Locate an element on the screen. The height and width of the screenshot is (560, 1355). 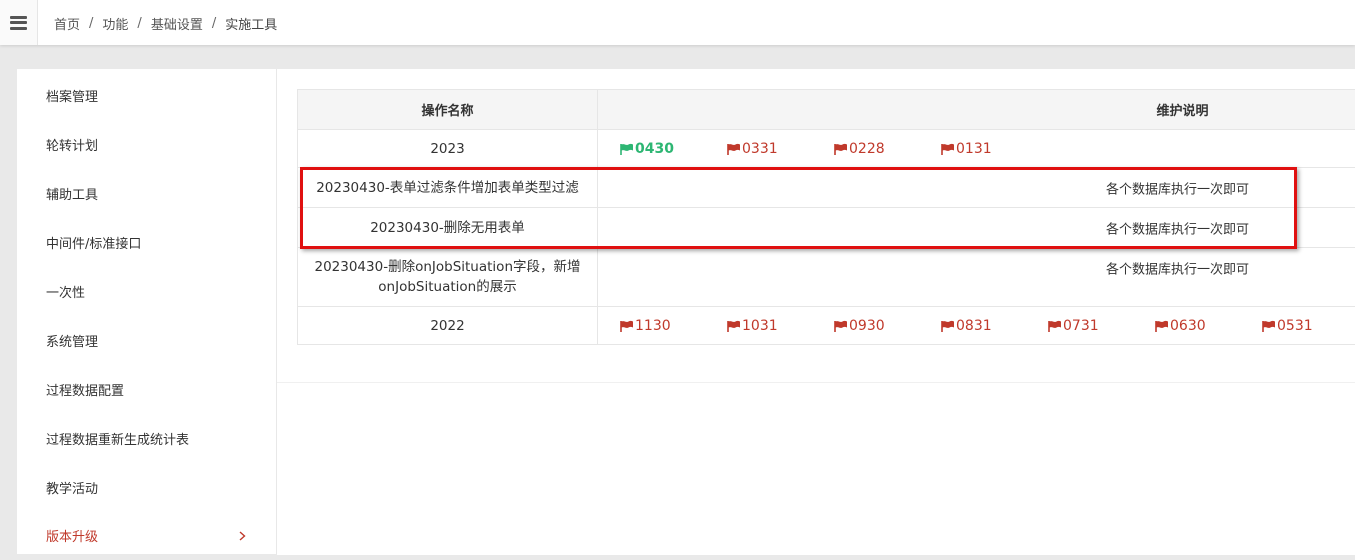
version-link-0228: 0228 is located at coordinates (887, 149).